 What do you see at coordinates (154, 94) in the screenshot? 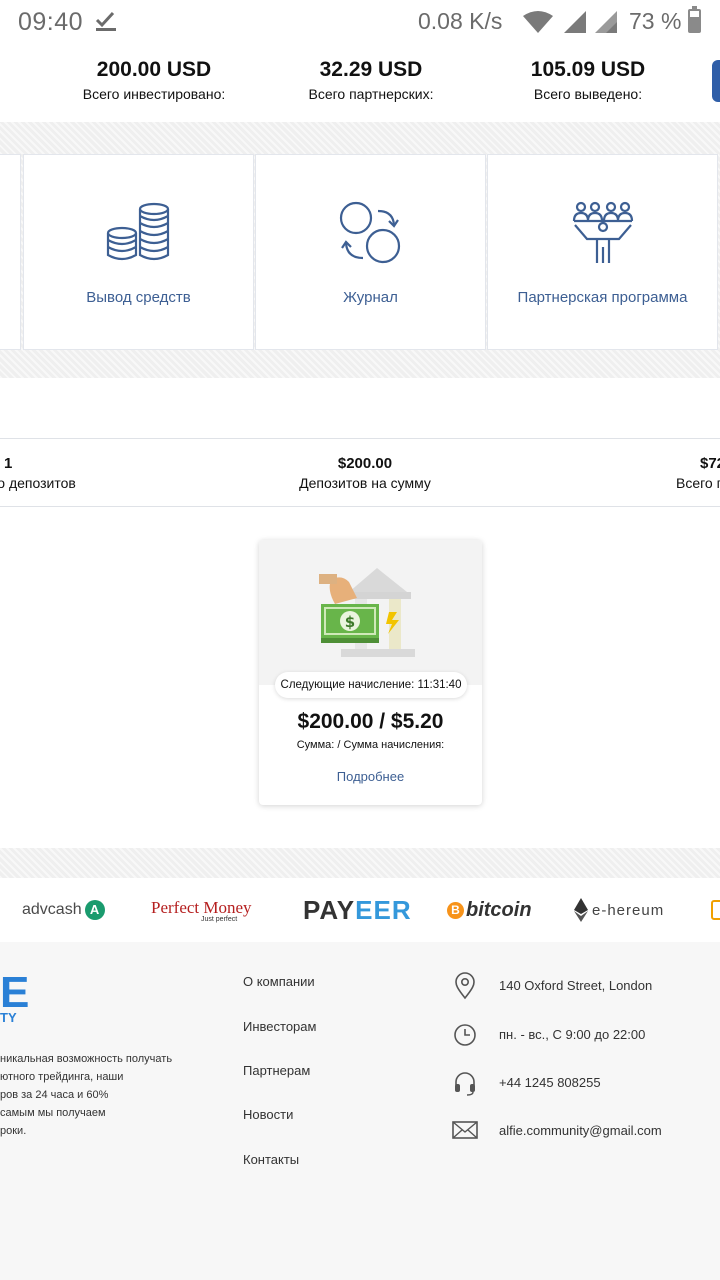
I see `stat-label: Всего инвестировано:` at bounding box center [154, 94].